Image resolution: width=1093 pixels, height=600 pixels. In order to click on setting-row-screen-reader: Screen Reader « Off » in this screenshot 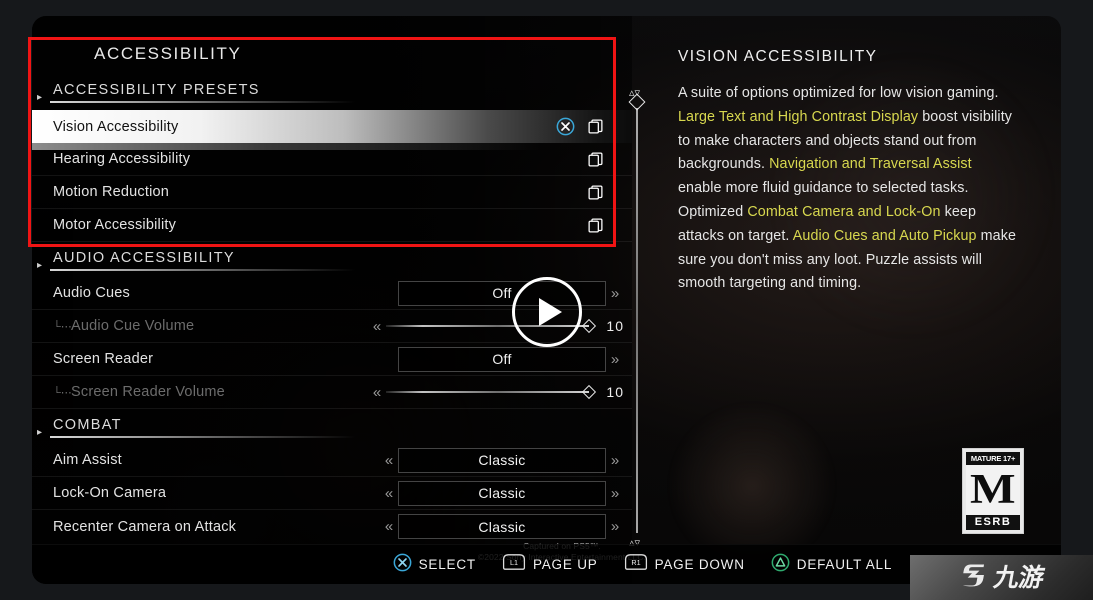, I will do `click(332, 359)`.